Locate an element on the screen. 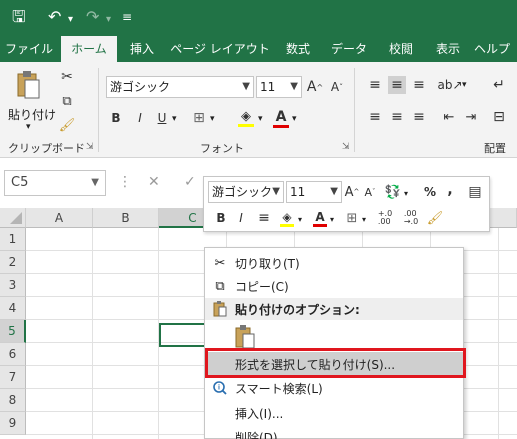 The image size is (517, 439). row-header-2: 2 is located at coordinates (13, 262).